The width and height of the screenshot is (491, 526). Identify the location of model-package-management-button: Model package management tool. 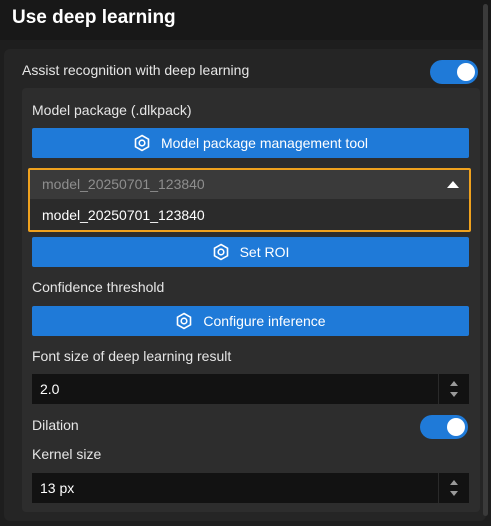
(250, 143).